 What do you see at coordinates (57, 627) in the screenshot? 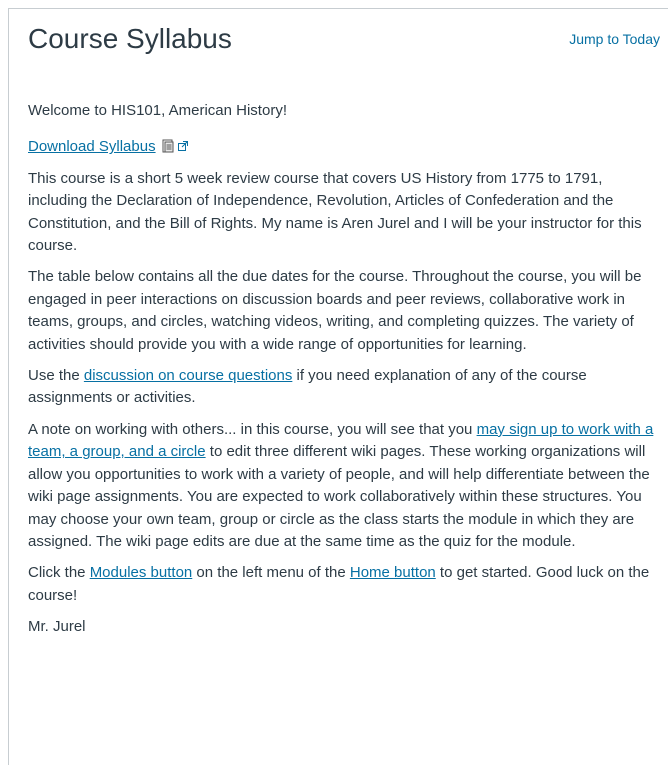
I see `signoff: Mr. Jurel` at bounding box center [57, 627].